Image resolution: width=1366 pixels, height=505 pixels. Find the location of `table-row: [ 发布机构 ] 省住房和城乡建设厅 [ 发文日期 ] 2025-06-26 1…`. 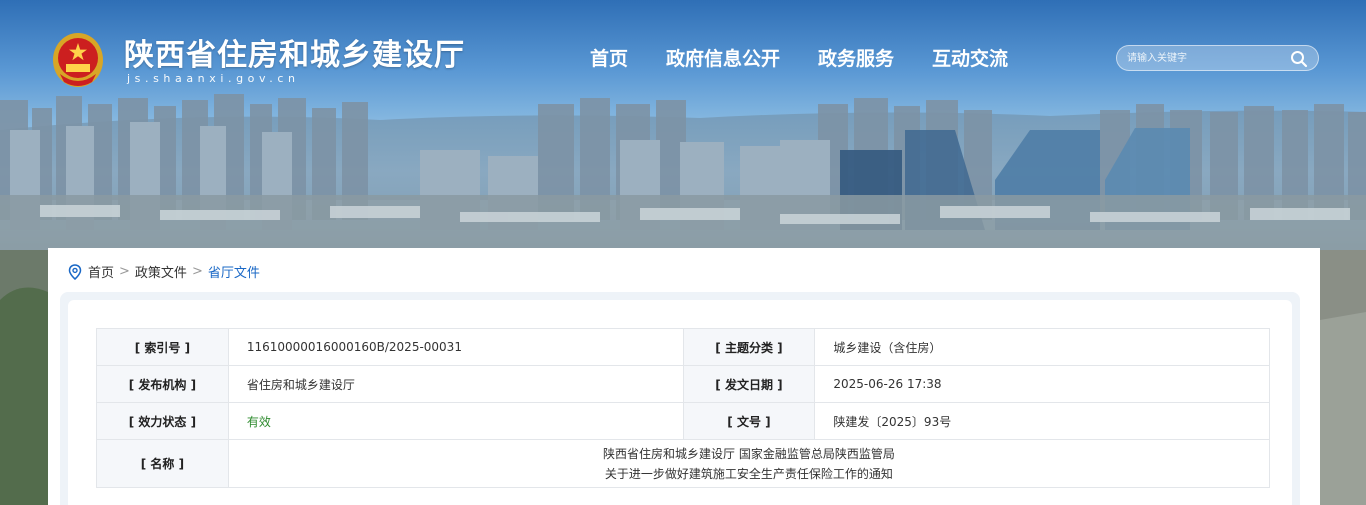

table-row: [ 发布机构 ] 省住房和城乡建设厅 [ 发文日期 ] 2025-06-26 1… is located at coordinates (683, 384).